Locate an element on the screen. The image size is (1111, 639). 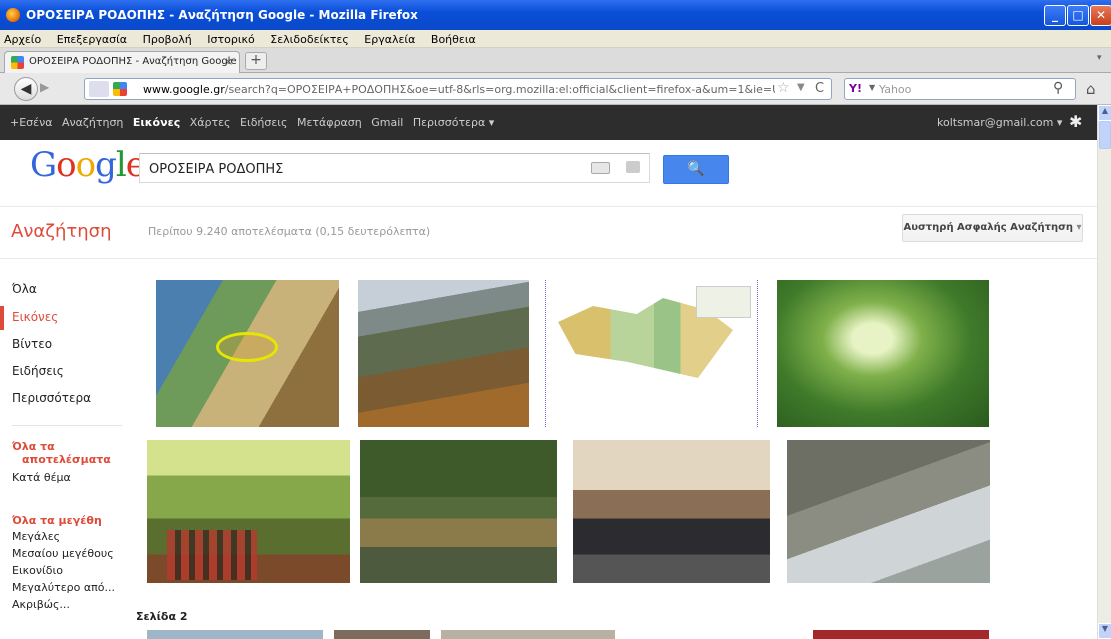
site-identity-icon is located at coordinates (99, 89).